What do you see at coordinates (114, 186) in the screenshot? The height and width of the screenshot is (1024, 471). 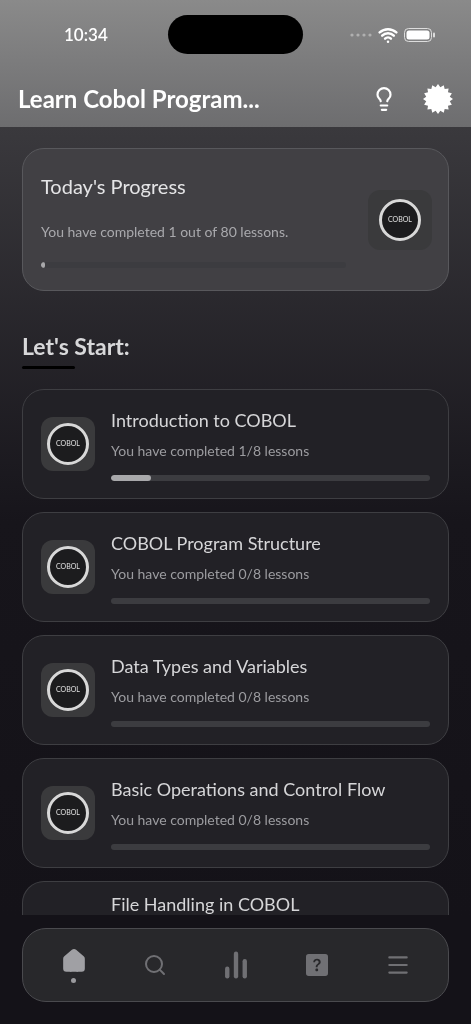 I see `card-title: Today's Progress` at bounding box center [114, 186].